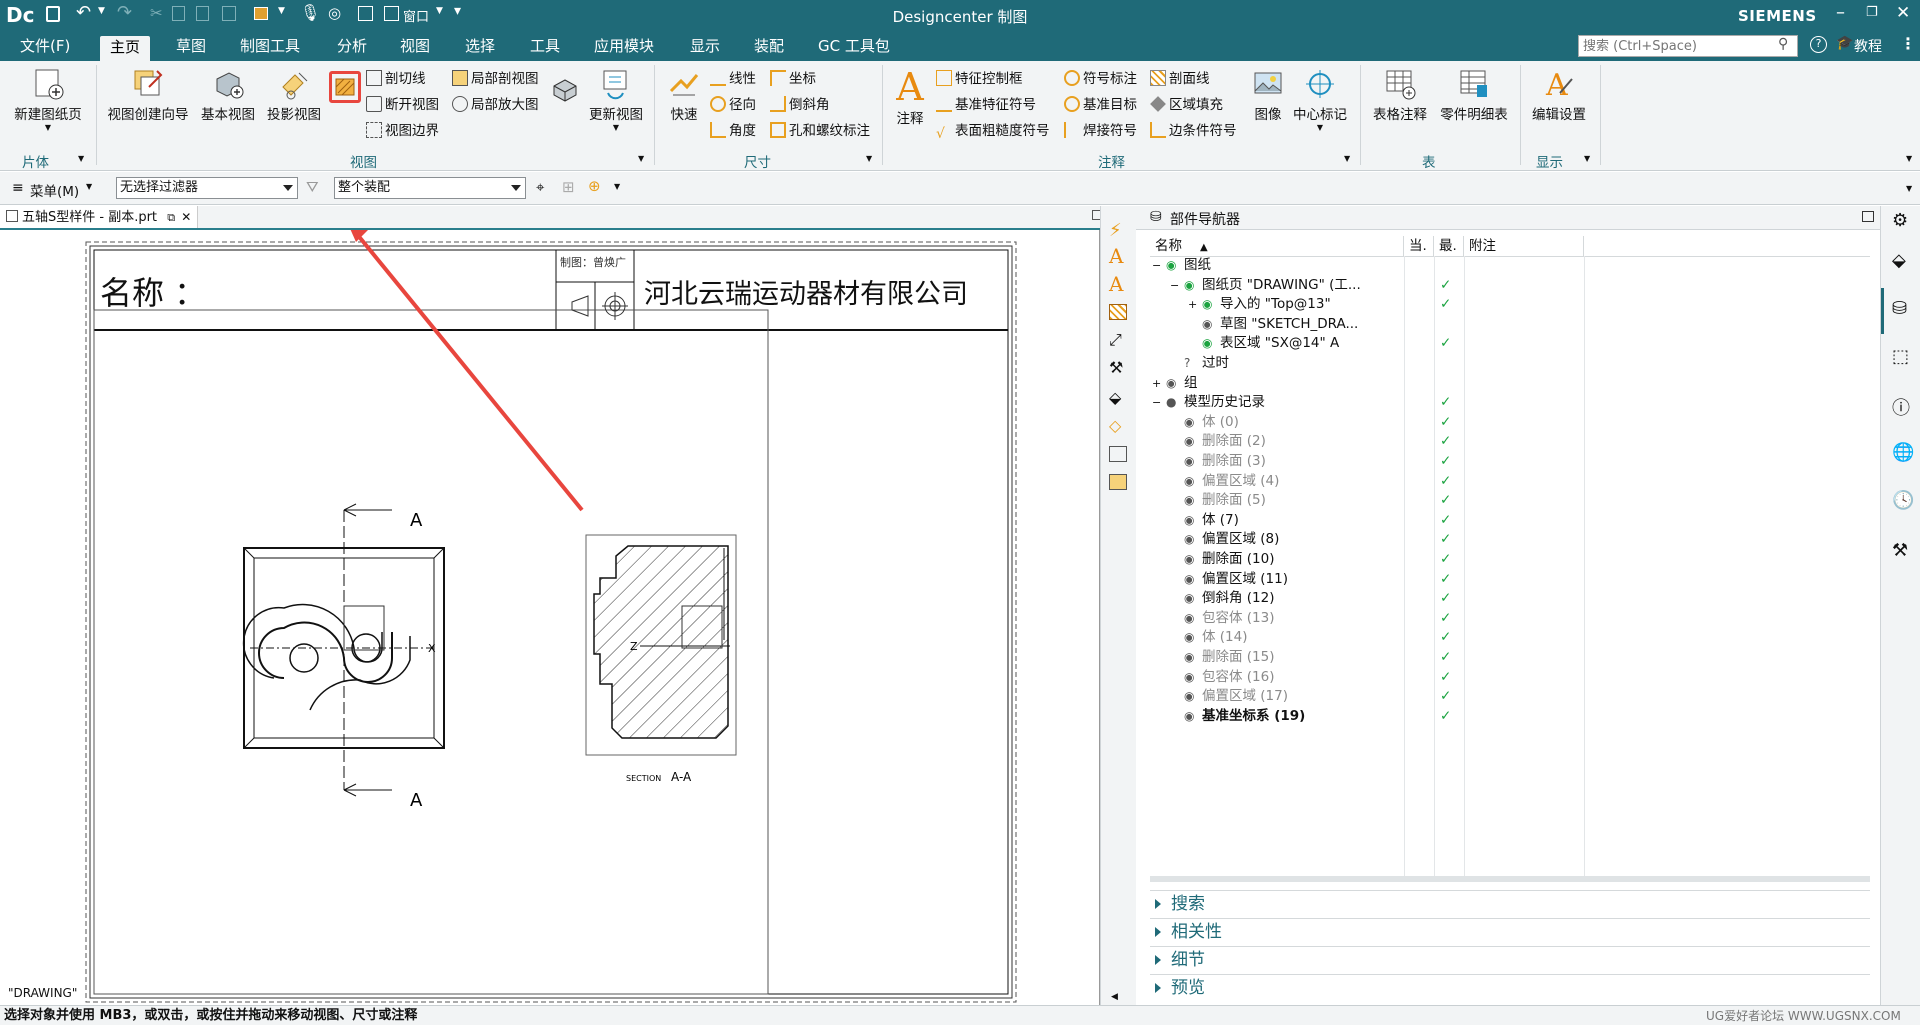 The image size is (1920, 1026). Describe the element at coordinates (186, 217) in the screenshot. I see `close-tab-icon: ✕` at that location.